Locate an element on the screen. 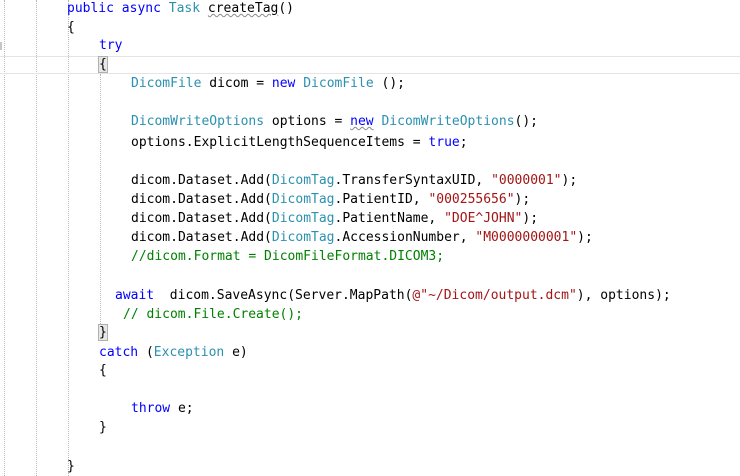 The image size is (740, 476). change-marker is located at coordinates (1, 46).